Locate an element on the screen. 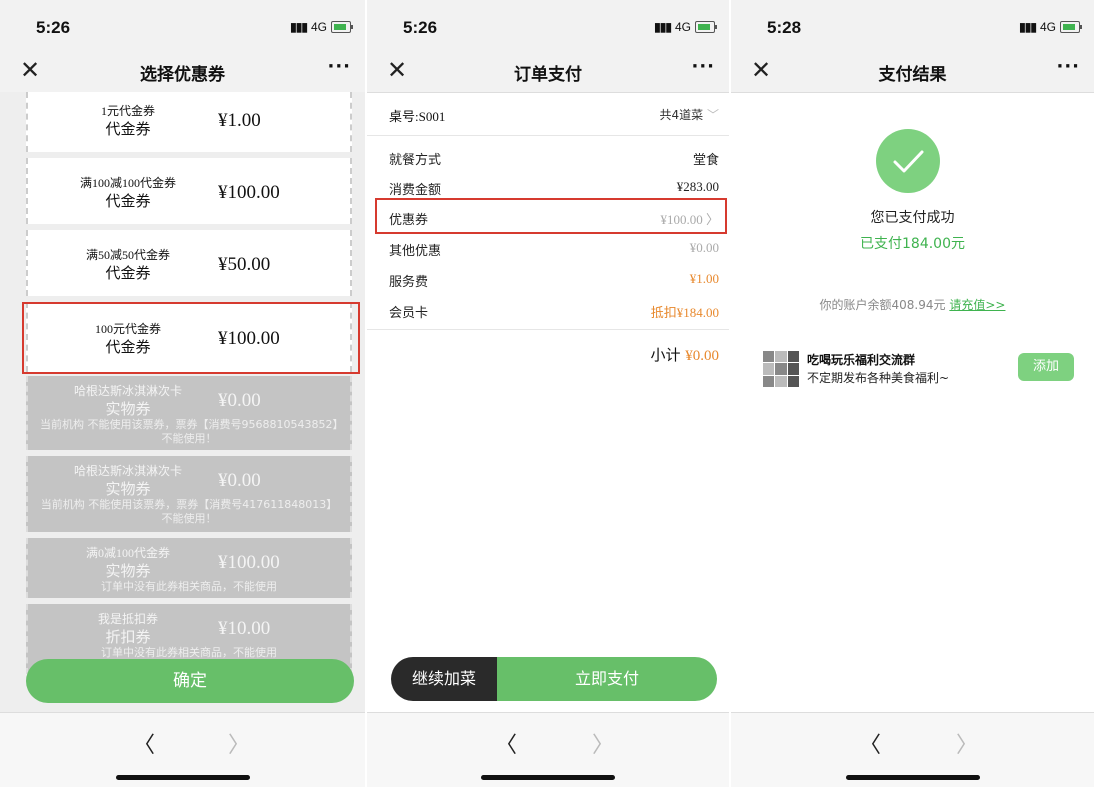  row-label: 就餐方式 is located at coordinates (415, 160).